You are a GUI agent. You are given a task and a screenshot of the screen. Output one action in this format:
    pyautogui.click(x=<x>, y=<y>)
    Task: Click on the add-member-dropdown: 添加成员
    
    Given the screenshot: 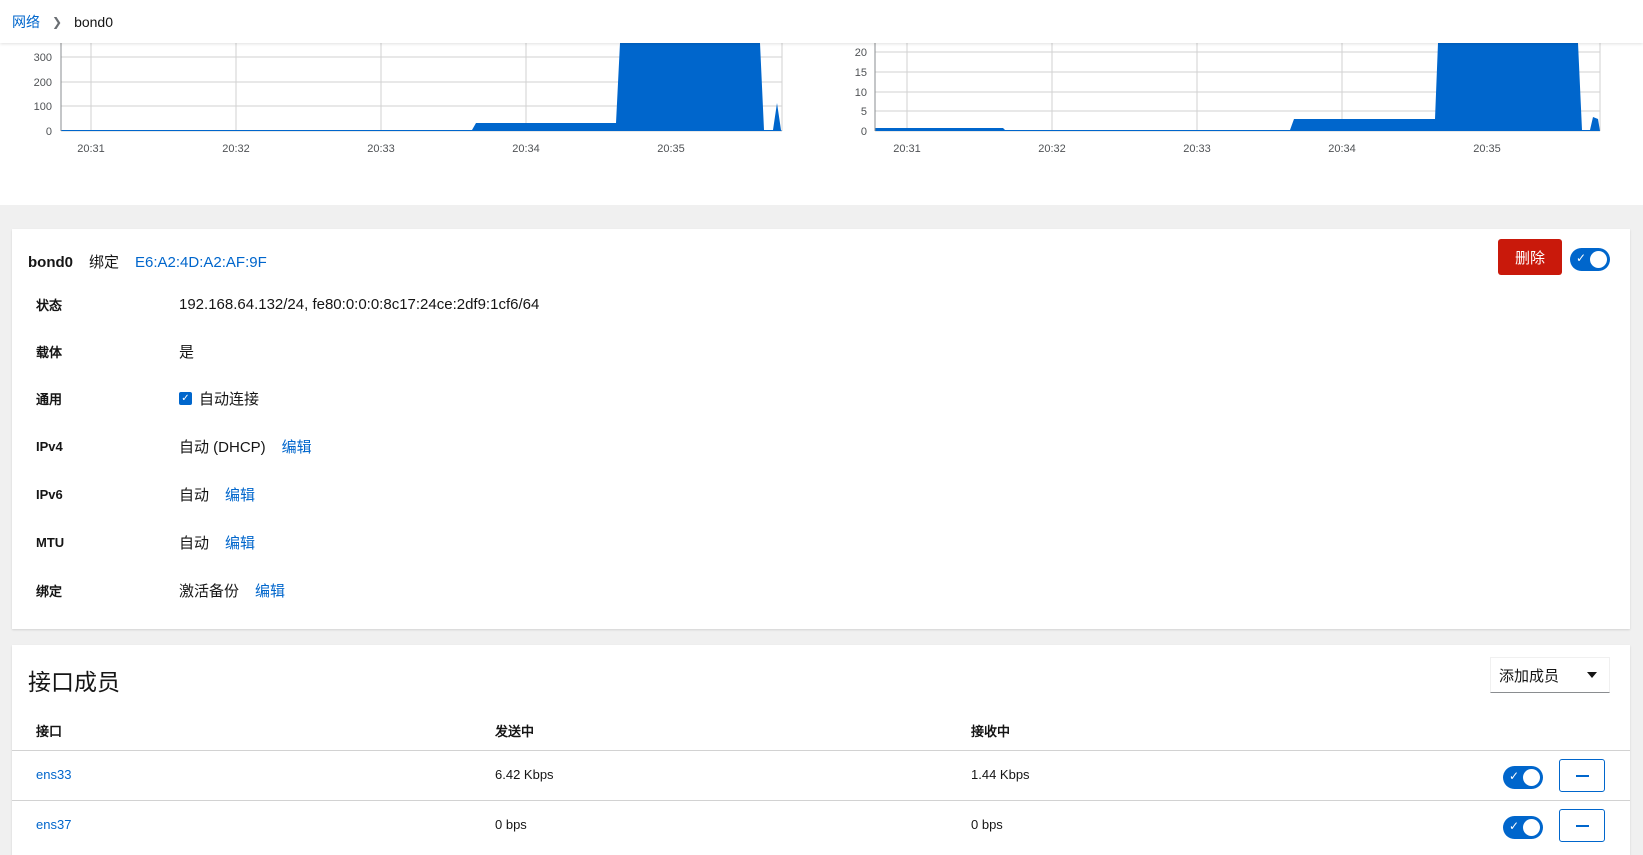 What is the action you would take?
    pyautogui.click(x=1550, y=675)
    